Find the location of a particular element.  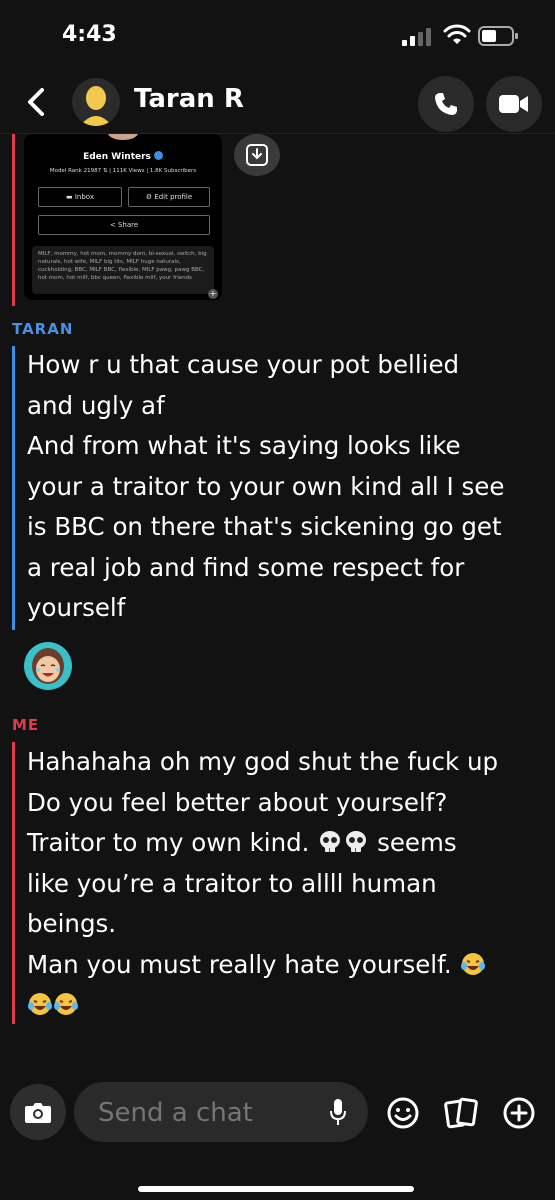

inbox-button: ▬ Inbox is located at coordinates (80, 197).